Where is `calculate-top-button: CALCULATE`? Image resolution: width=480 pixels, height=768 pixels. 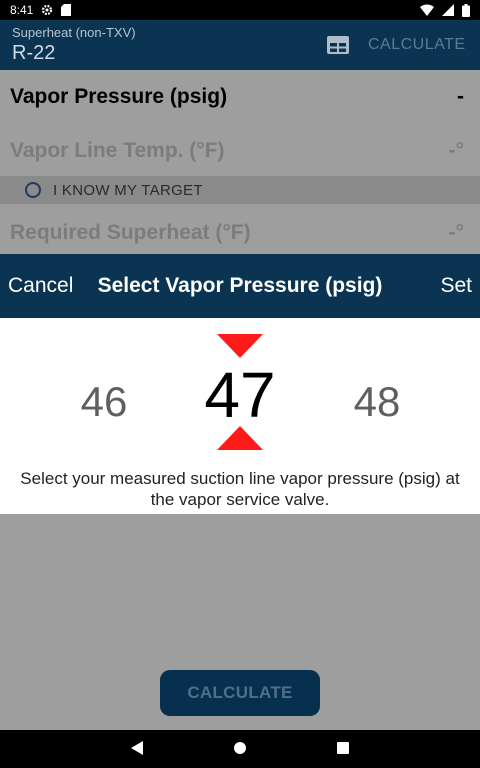 calculate-top-button: CALCULATE is located at coordinates (417, 45).